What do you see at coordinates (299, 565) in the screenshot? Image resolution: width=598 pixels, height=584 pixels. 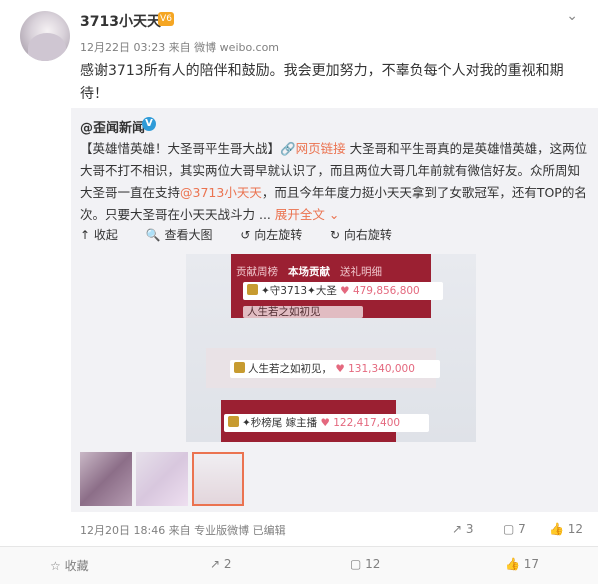 I see `bottom-action-bar: ☆ 收藏 ↗ 2 ▢ 12 👍 17` at bounding box center [299, 565].